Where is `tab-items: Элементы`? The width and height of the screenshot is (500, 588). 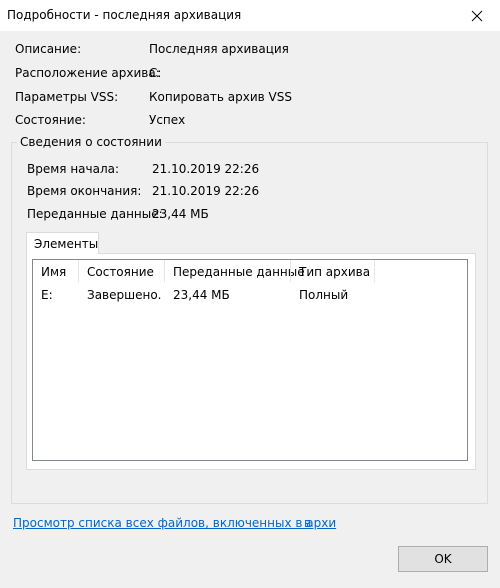
tab-items: Элементы is located at coordinates (62, 243).